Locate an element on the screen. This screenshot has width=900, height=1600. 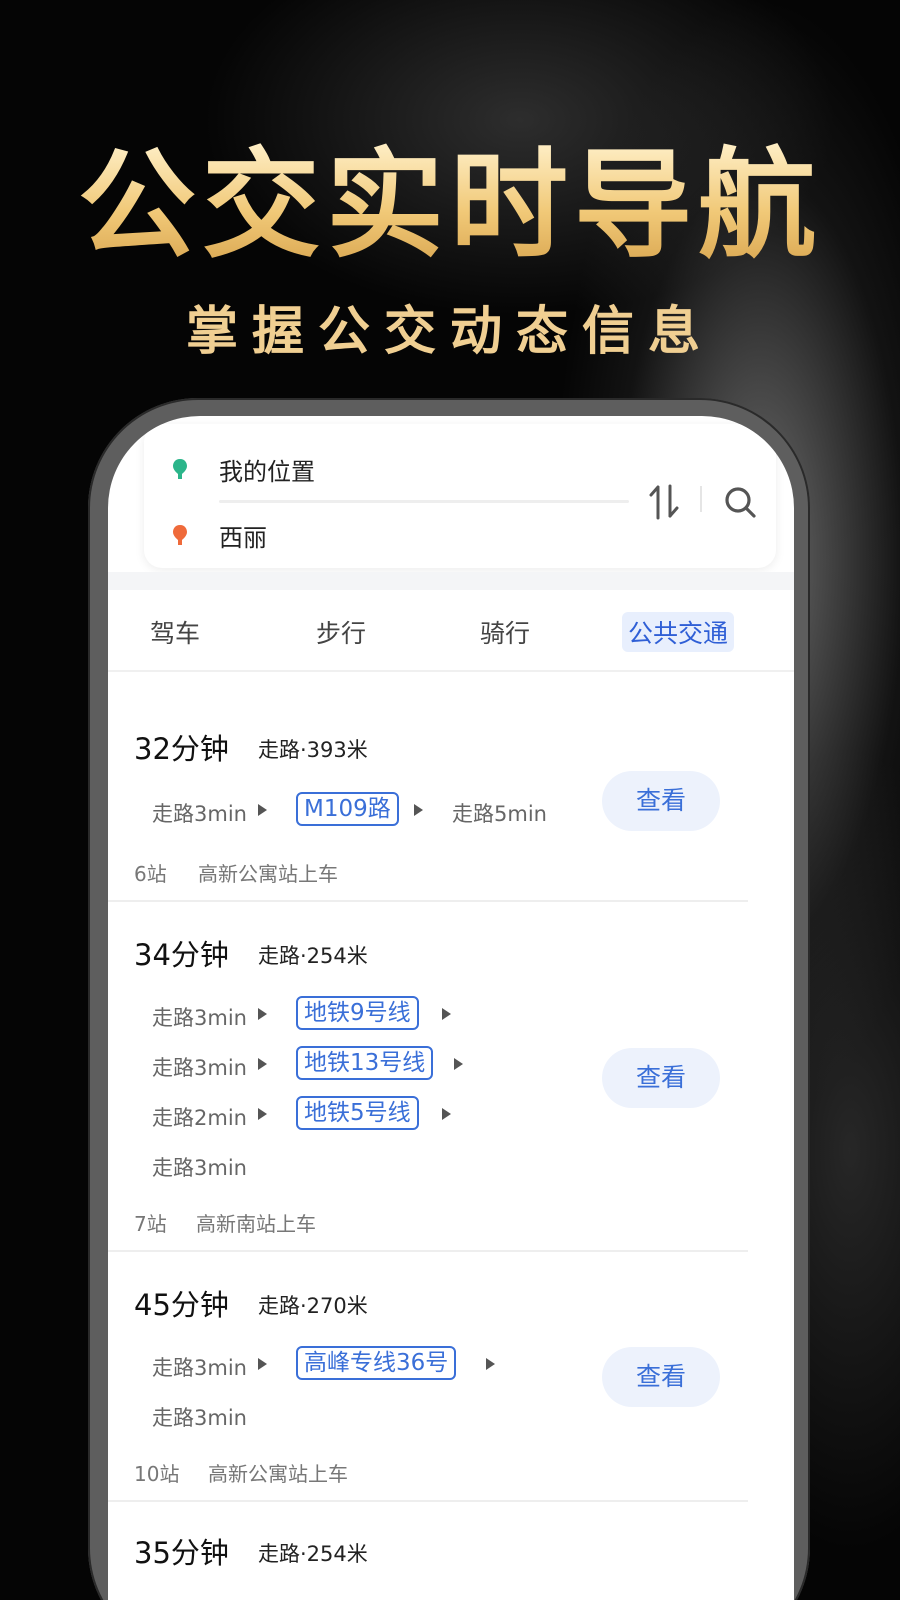
tab-walk: 步行 is located at coordinates (341, 632).